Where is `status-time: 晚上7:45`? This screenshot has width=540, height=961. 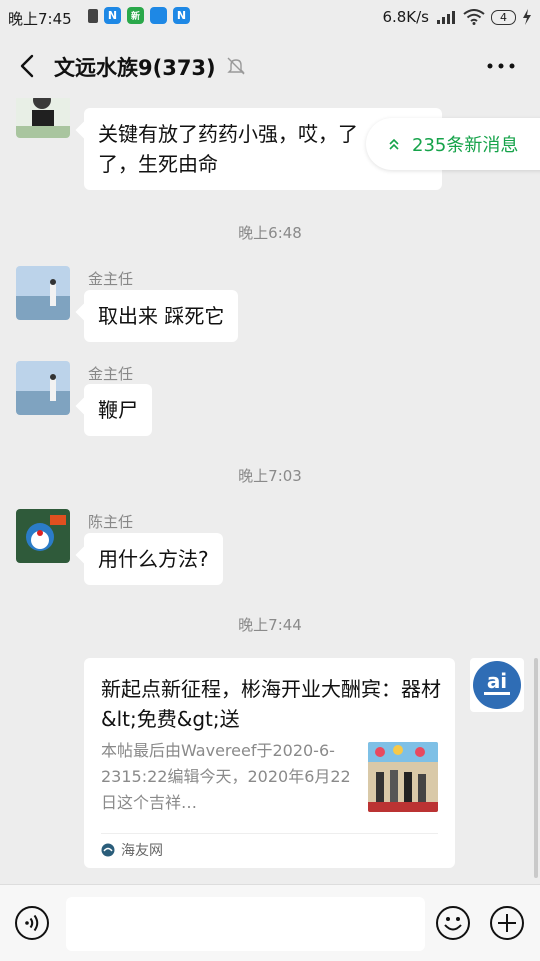 status-time: 晚上7:45 is located at coordinates (40, 19).